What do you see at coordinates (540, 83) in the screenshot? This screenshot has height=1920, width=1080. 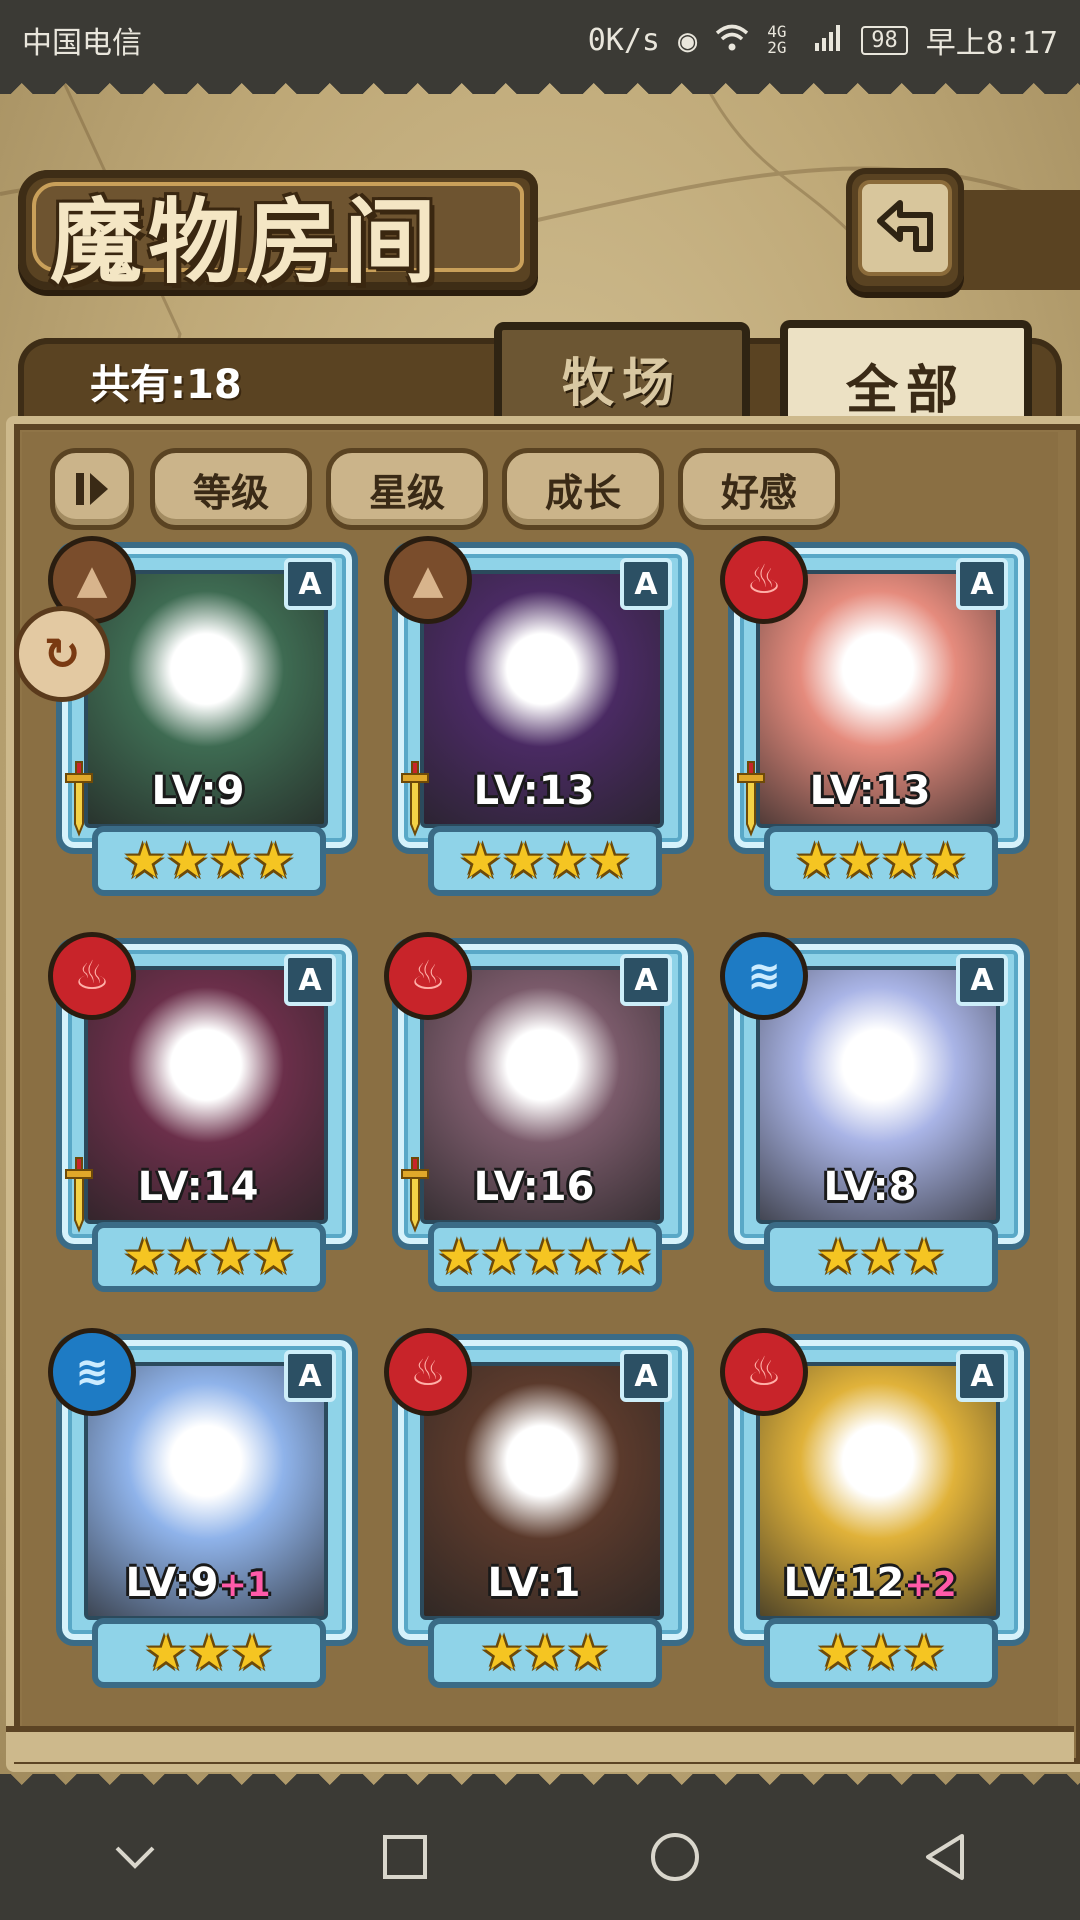 I see `status-bar-edge` at bounding box center [540, 83].